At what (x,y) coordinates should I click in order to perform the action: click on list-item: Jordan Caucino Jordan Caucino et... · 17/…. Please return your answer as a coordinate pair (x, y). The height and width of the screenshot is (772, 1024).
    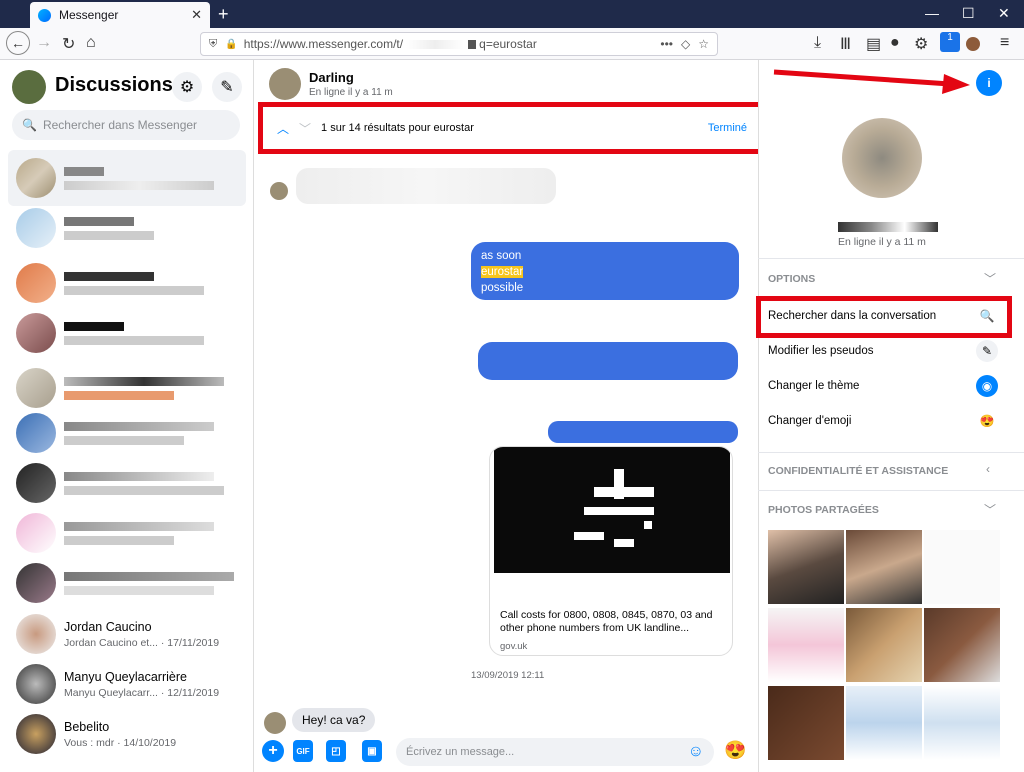
    Looking at the image, I should click on (127, 634).